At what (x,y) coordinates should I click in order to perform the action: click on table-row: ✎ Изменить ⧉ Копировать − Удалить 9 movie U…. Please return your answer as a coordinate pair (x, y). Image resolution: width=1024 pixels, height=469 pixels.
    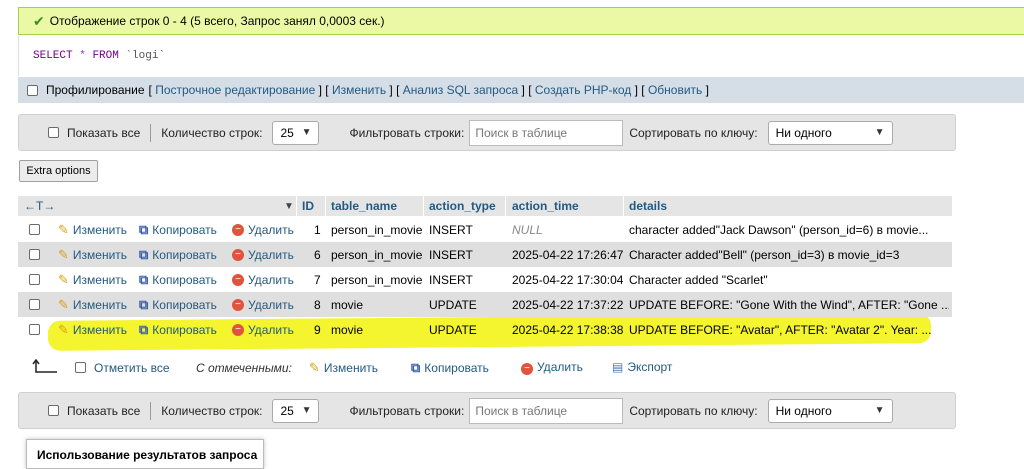
    Looking at the image, I should click on (485, 329).